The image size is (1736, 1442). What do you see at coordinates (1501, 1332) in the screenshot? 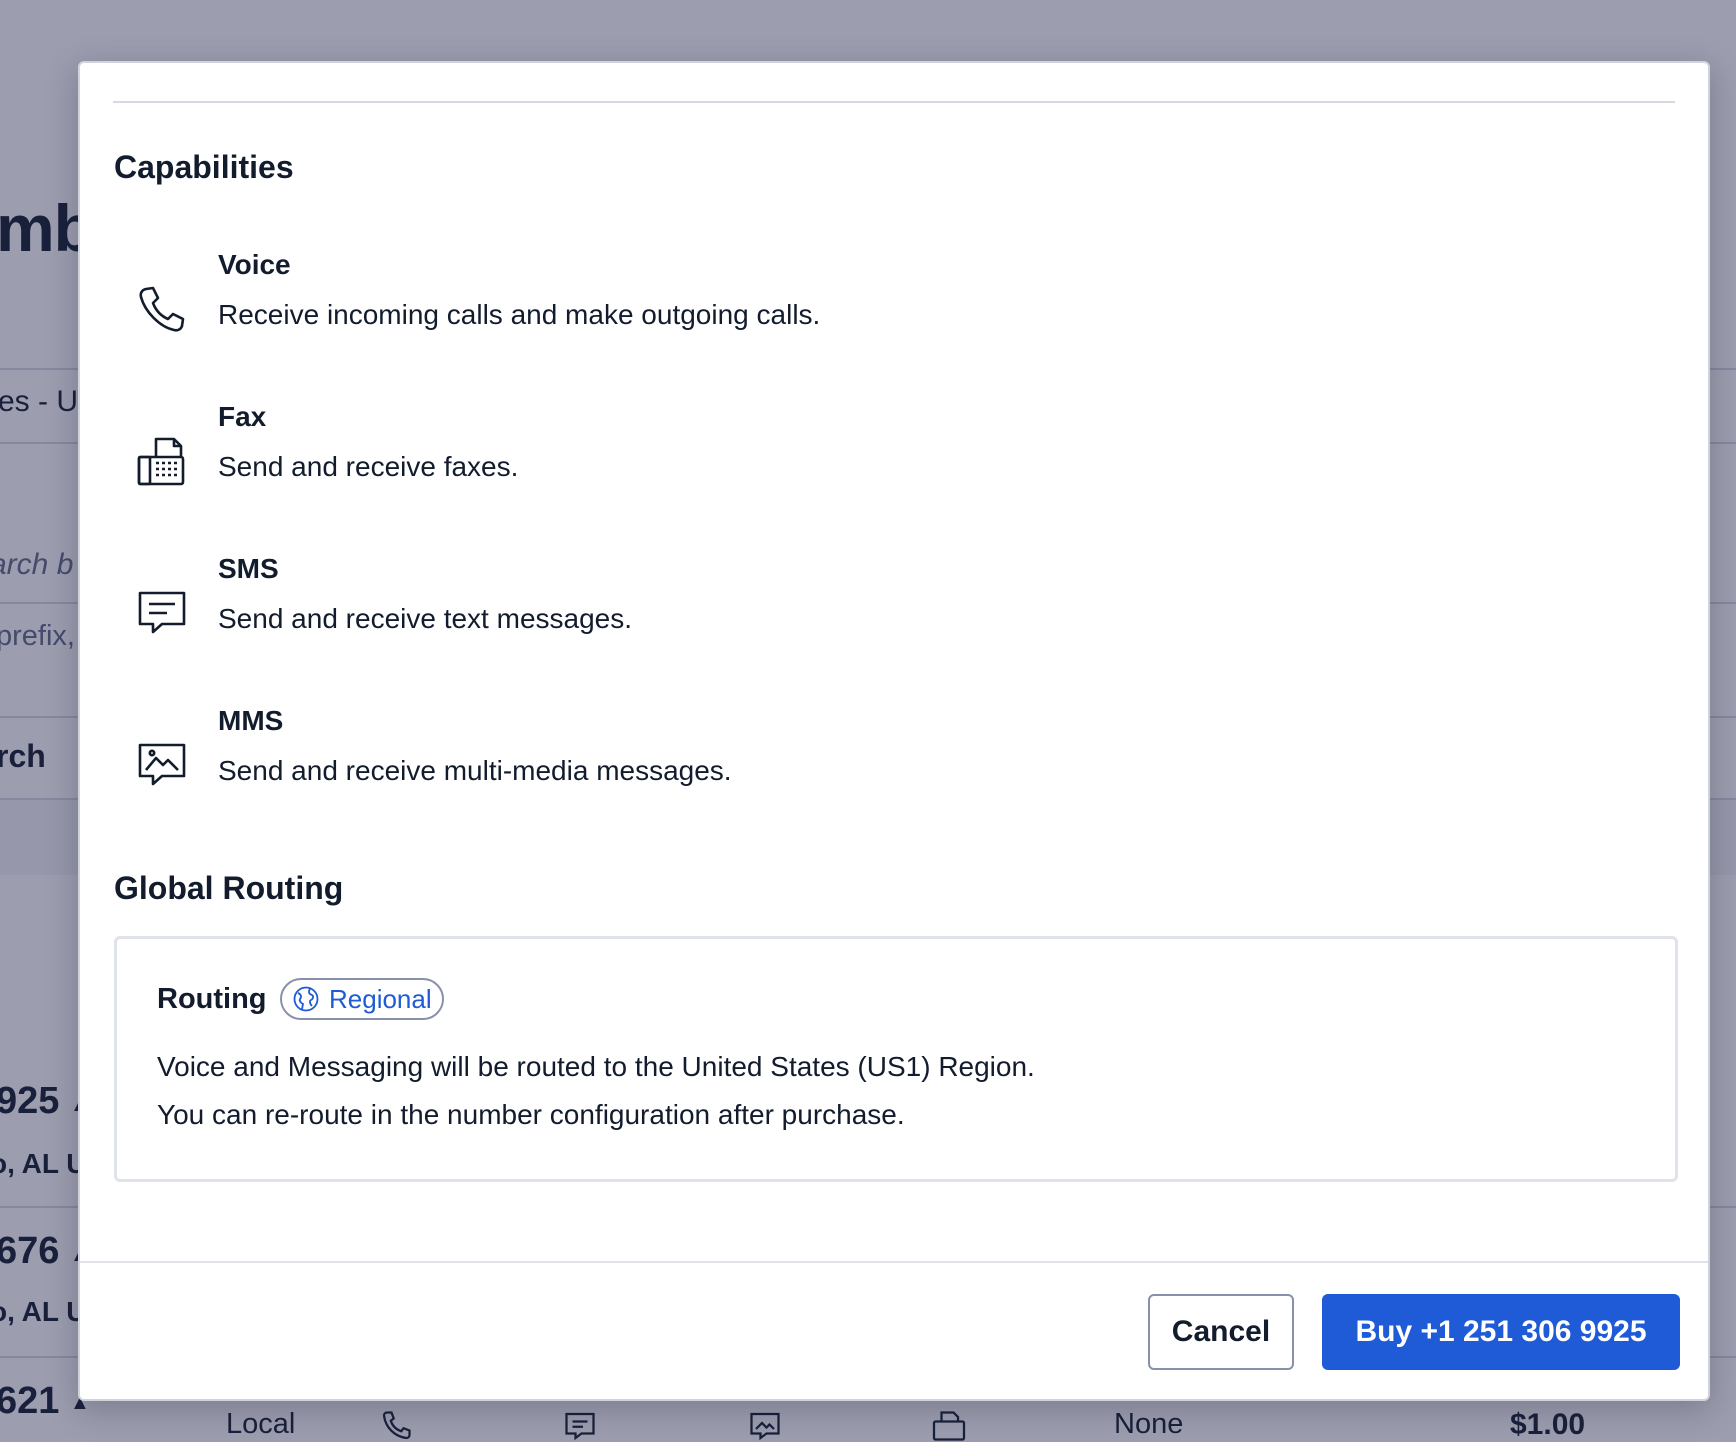
I see `buy-number-button: Buy +1 251 306 9925` at bounding box center [1501, 1332].